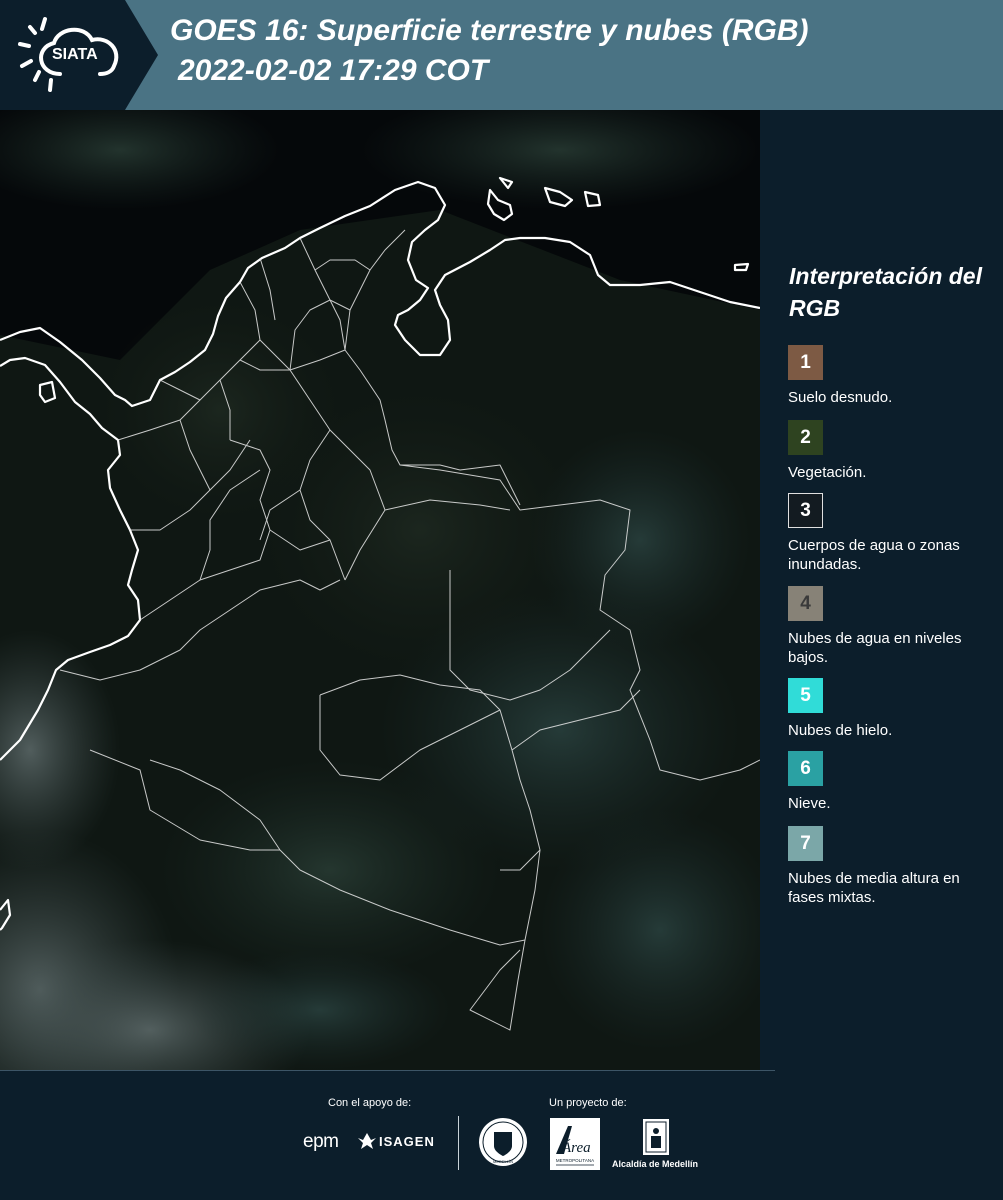 This screenshot has width=1003, height=1200. Describe the element at coordinates (576, 1147) in the screenshot. I see `area-logo-text: Área` at that location.